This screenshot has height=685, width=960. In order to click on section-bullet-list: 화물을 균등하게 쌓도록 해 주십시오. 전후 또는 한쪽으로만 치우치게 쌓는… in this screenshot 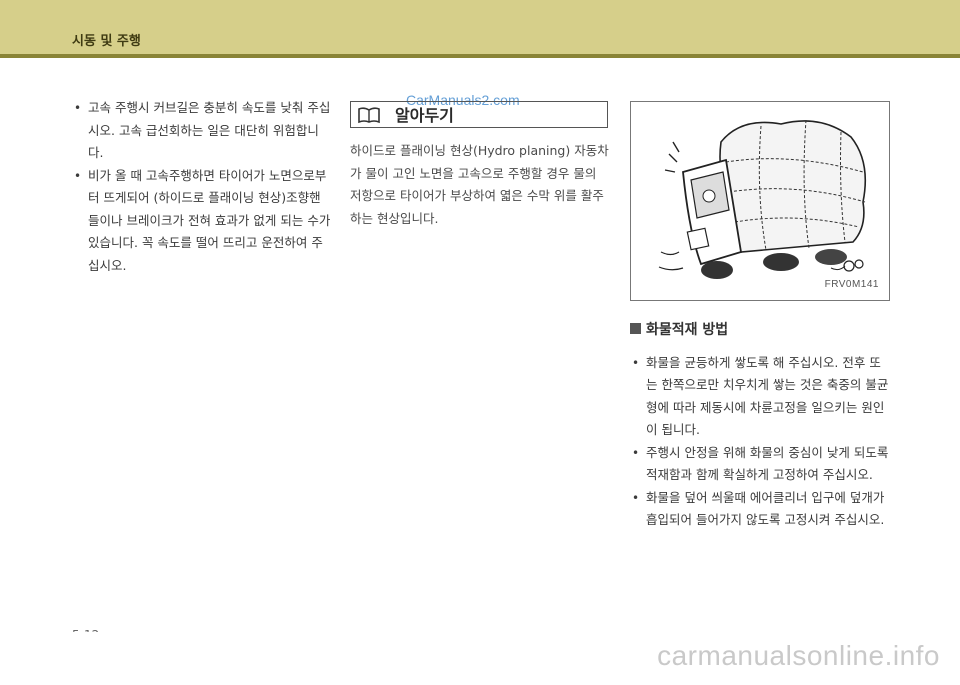, I will do `click(761, 442)`.